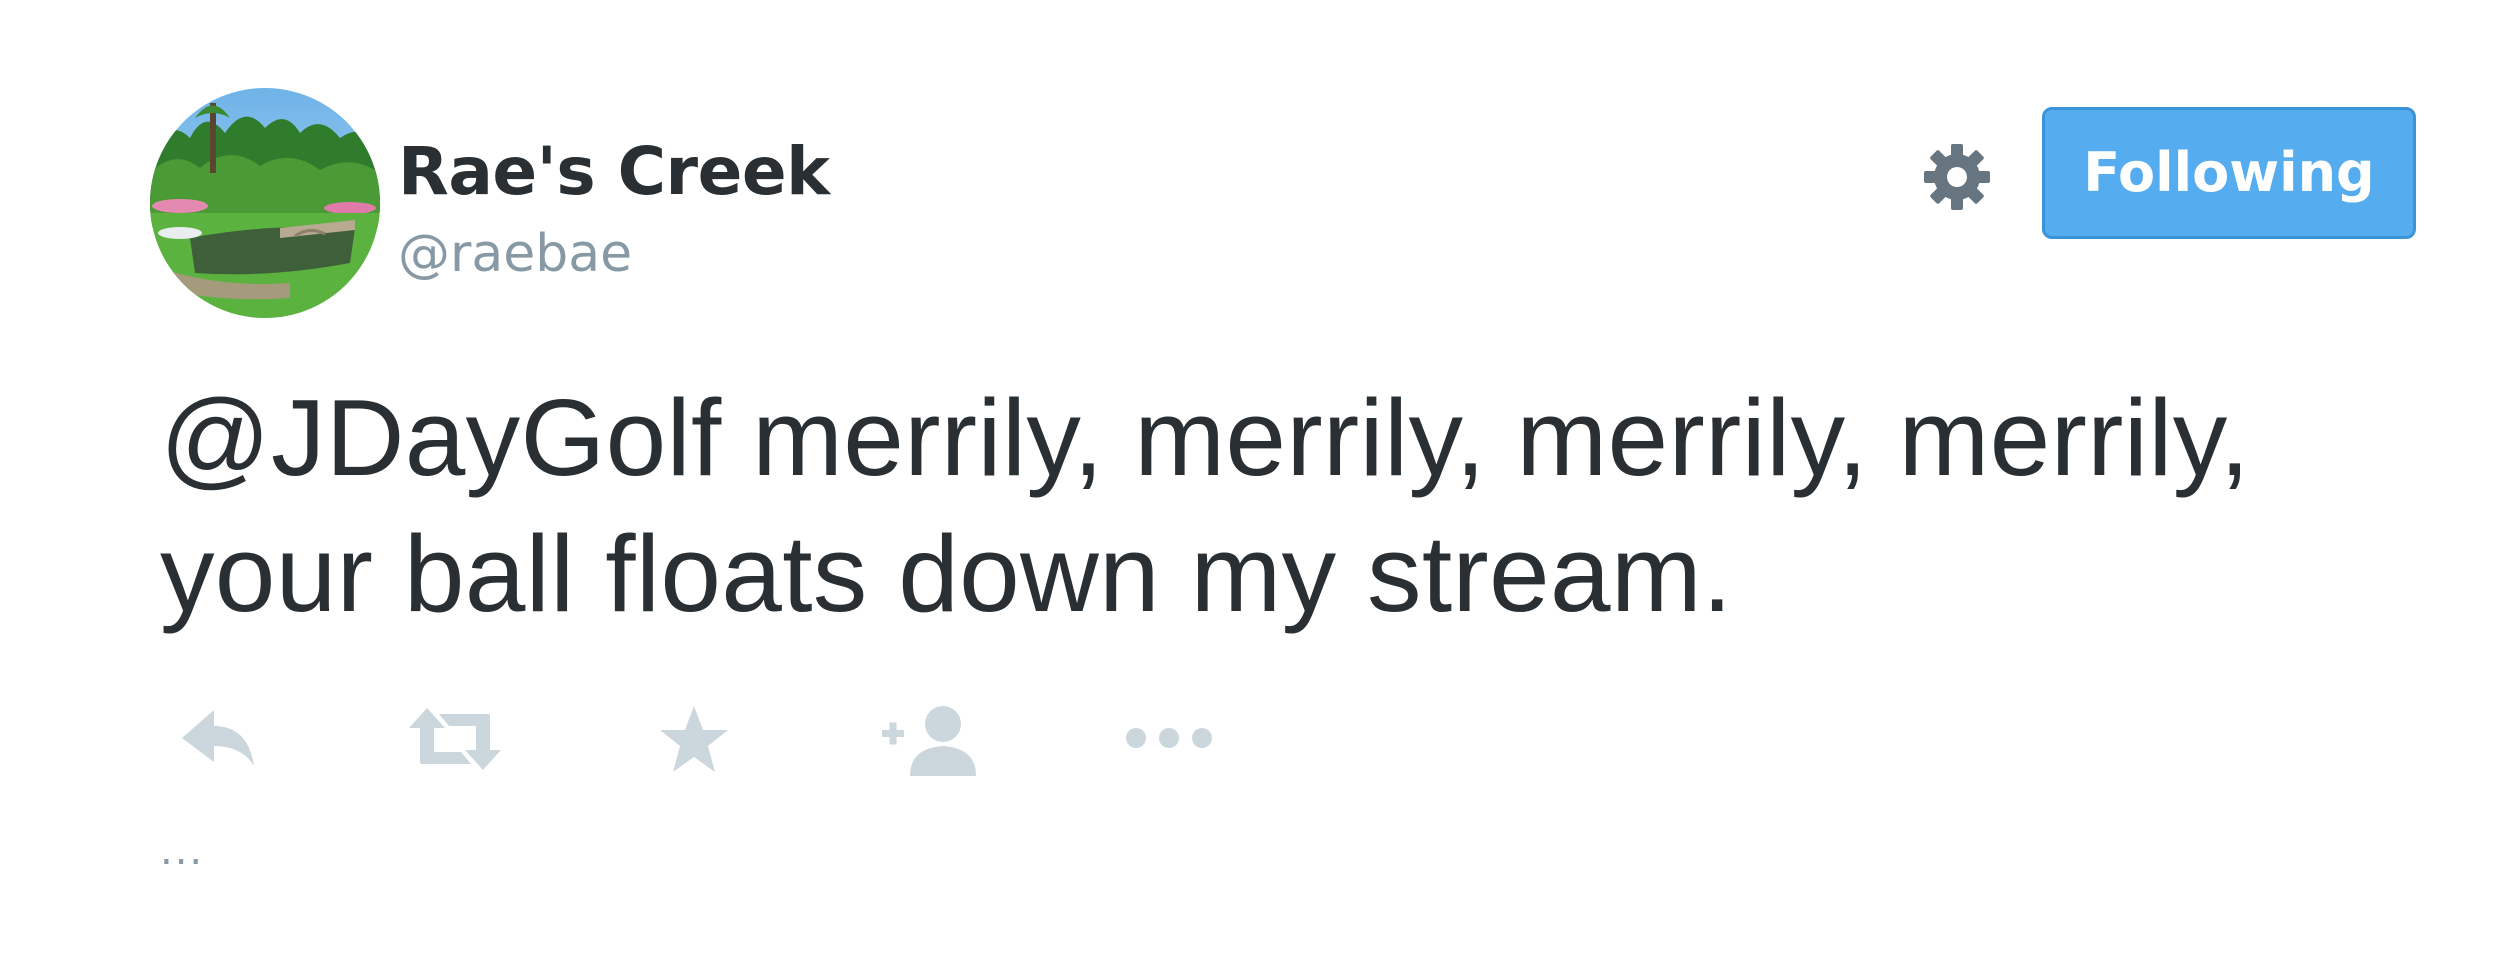  What do you see at coordinates (694, 739) in the screenshot?
I see `star-icon` at bounding box center [694, 739].